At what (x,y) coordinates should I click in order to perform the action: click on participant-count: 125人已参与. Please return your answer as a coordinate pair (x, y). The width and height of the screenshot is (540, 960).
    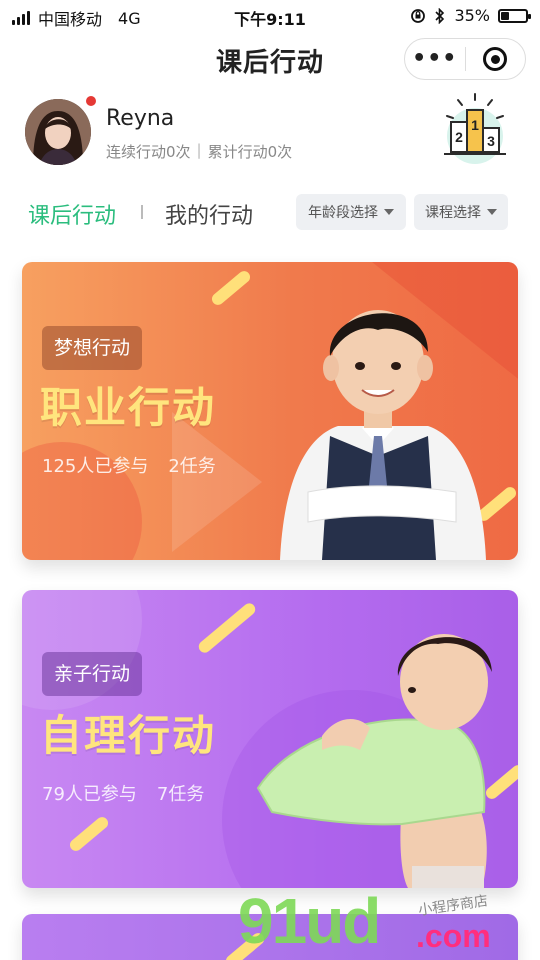
    Looking at the image, I should click on (95, 466).